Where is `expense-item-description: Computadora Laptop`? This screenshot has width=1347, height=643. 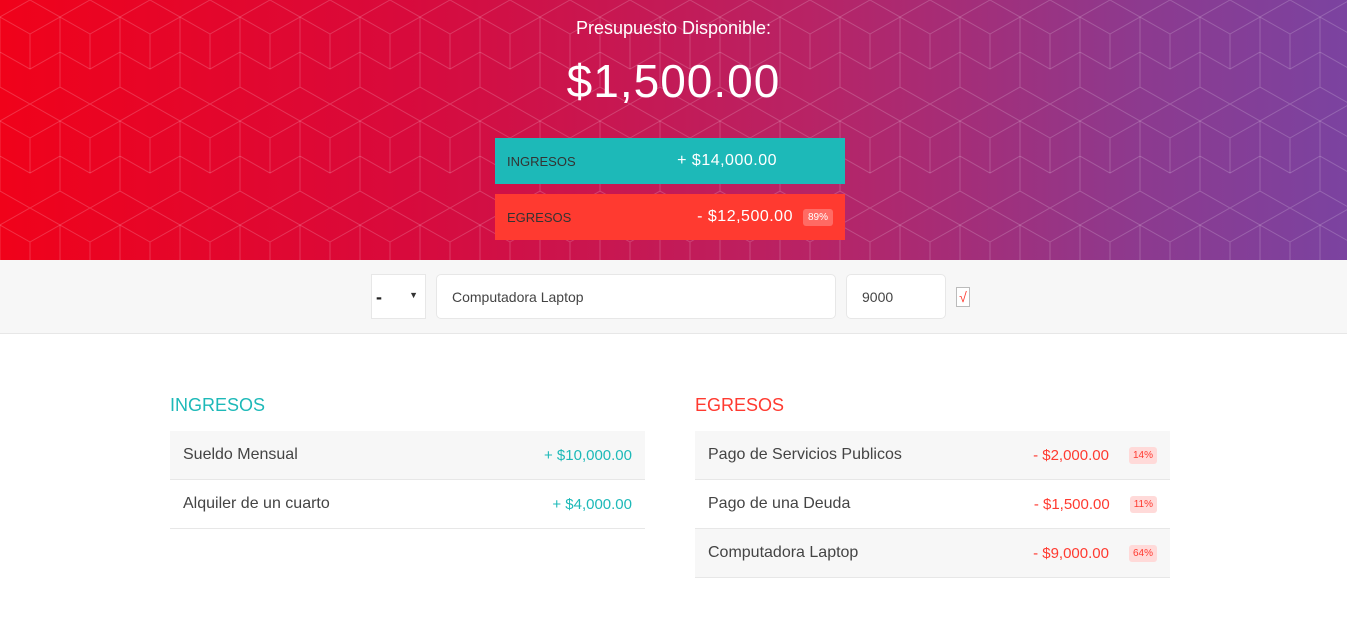
expense-item-description: Computadora Laptop is located at coordinates (783, 552).